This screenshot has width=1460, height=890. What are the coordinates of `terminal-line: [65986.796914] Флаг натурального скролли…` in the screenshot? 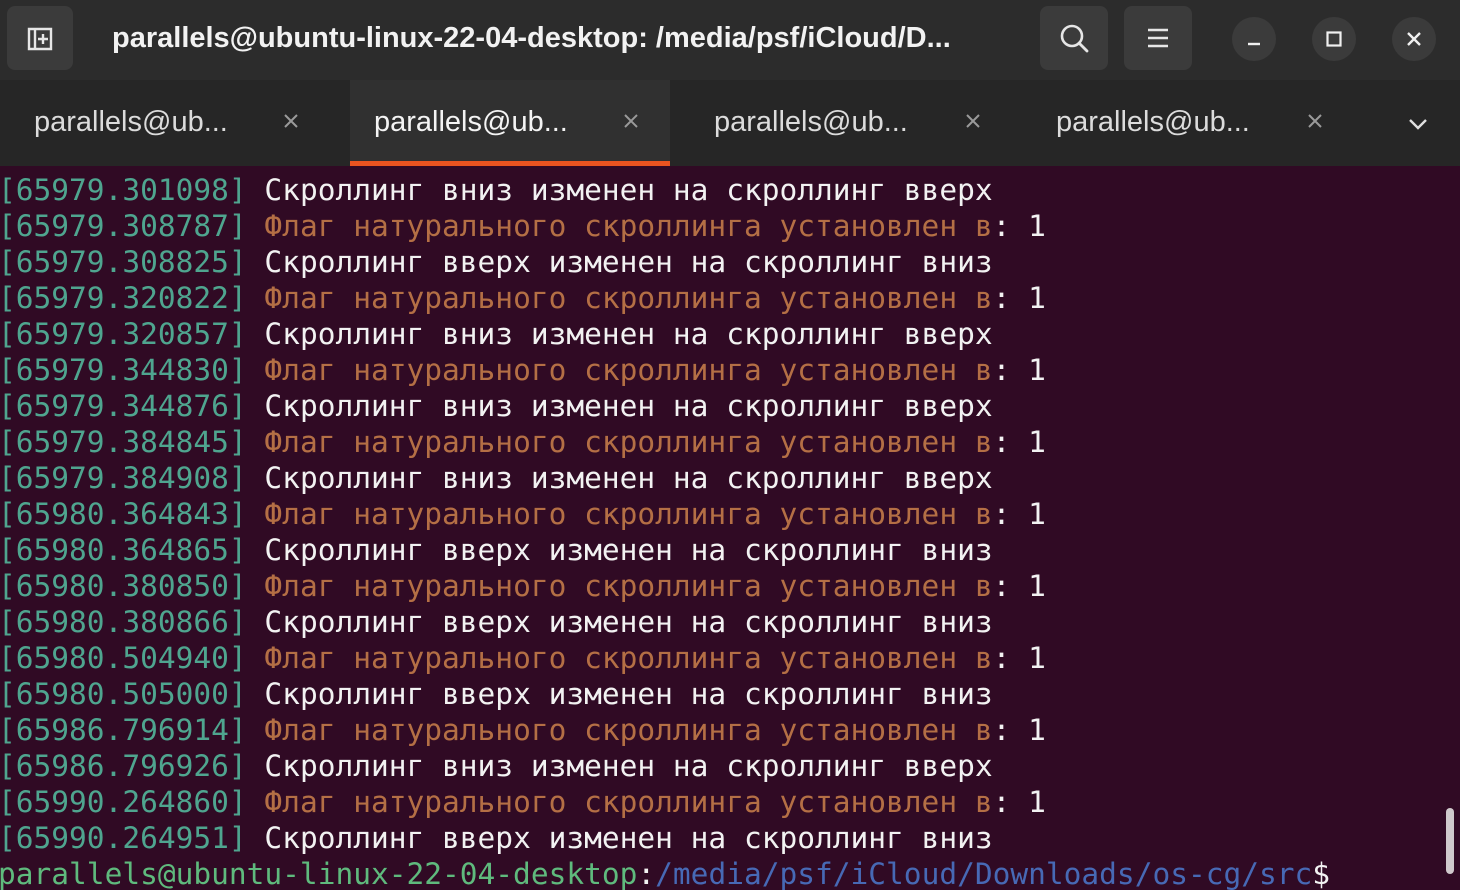 It's located at (720, 726).